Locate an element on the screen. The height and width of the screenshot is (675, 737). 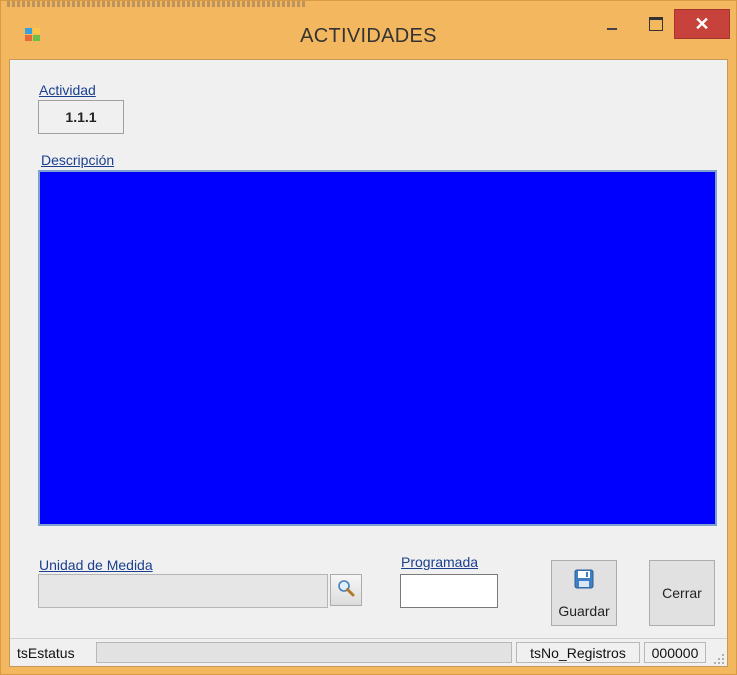
guardar-label: Guardar is located at coordinates (584, 611).